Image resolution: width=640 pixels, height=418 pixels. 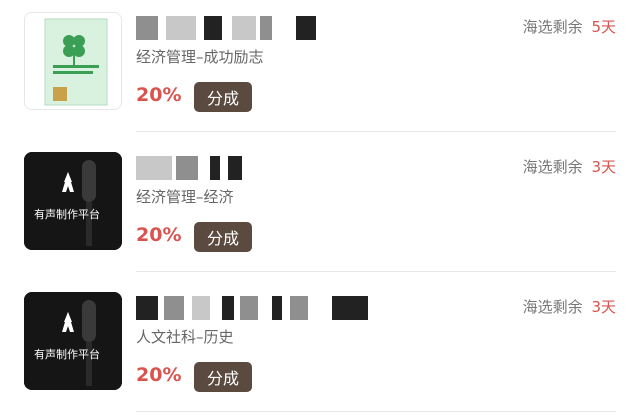 I want to click on category-label: 经济管理–成功励志, so click(x=200, y=57).